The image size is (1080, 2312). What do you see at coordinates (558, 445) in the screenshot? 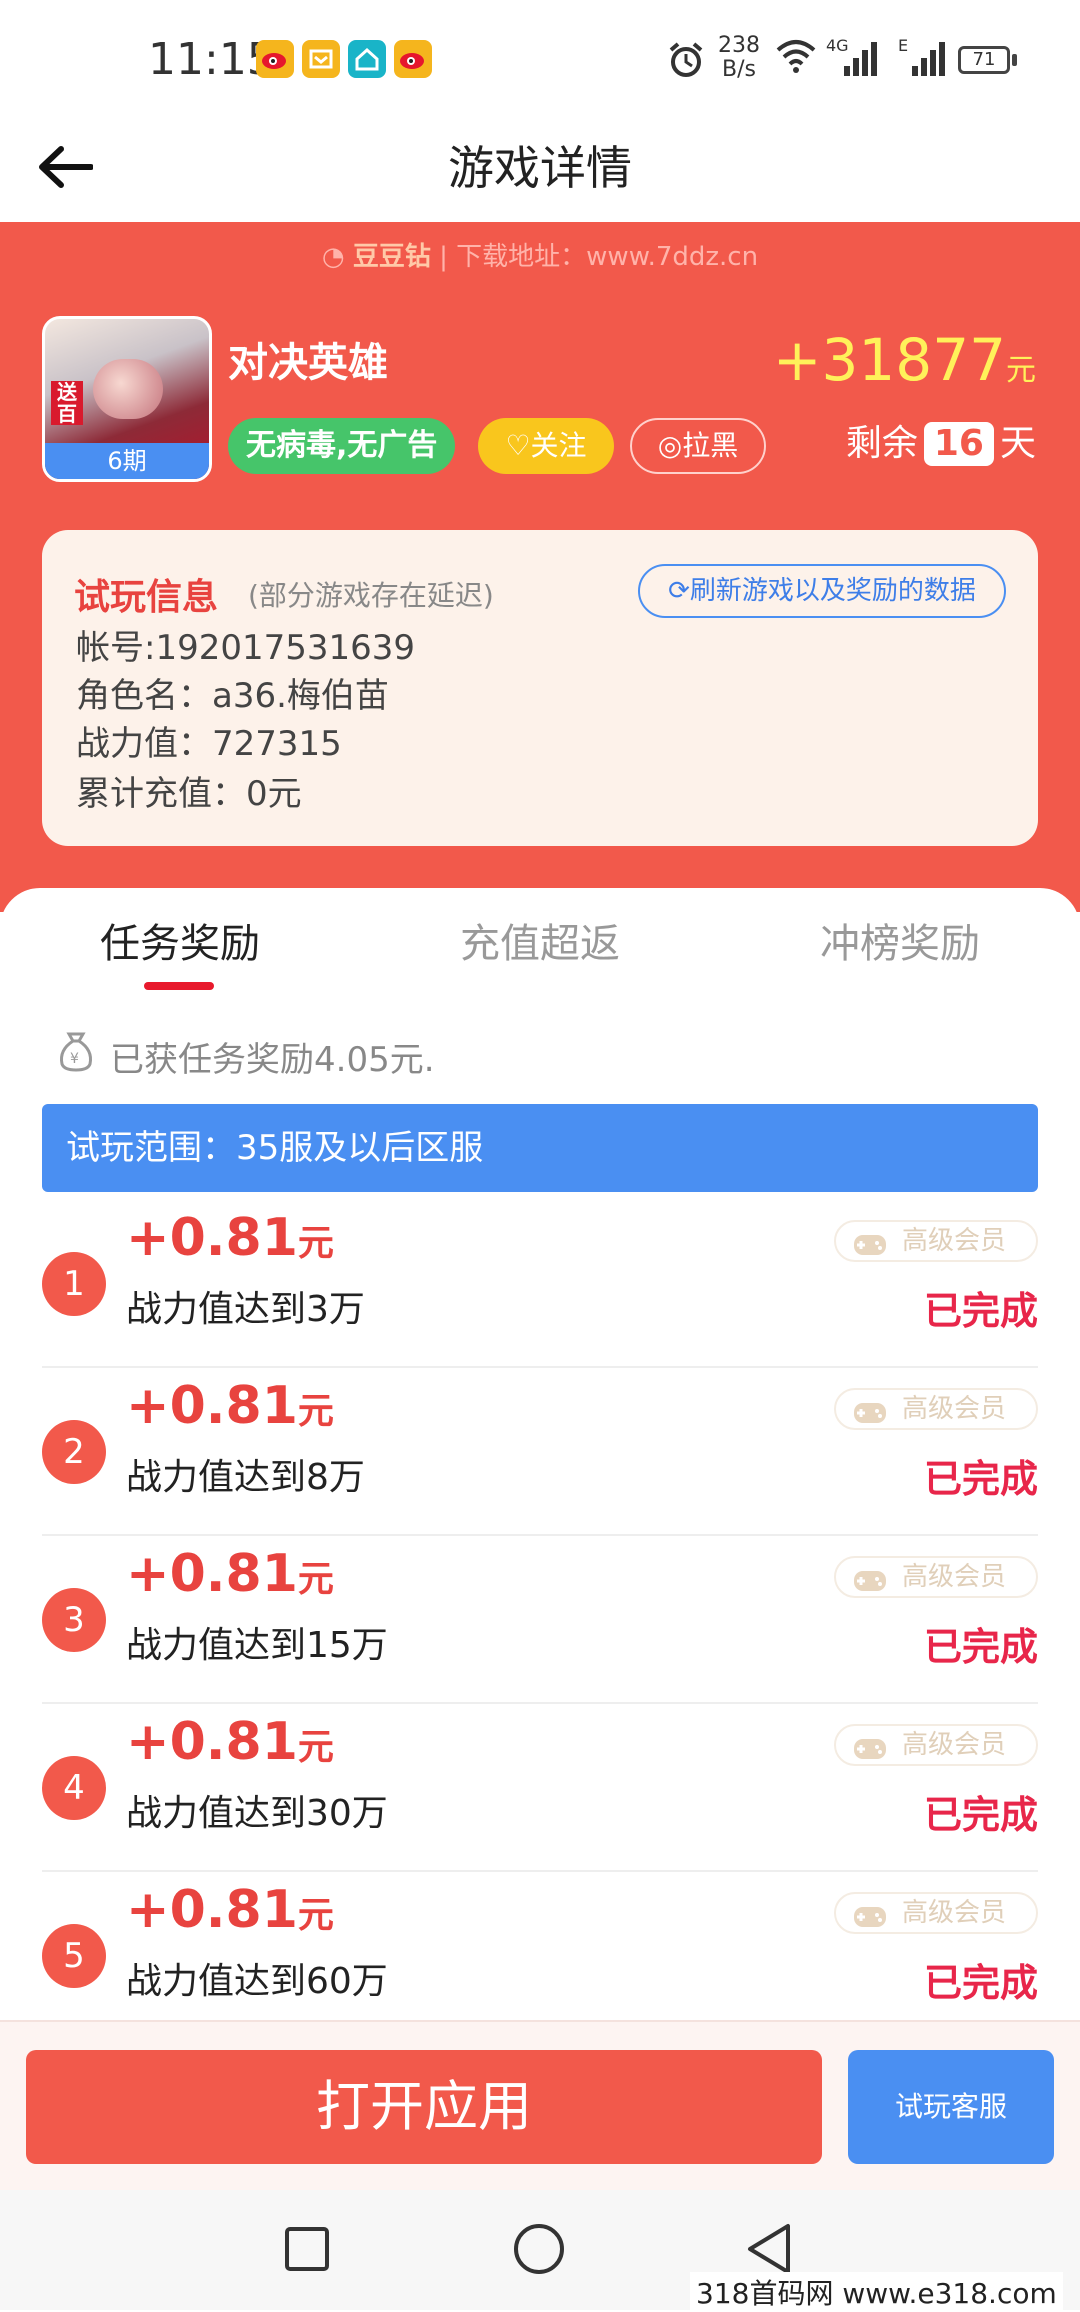
I see `follow-label: 关注` at bounding box center [558, 445].